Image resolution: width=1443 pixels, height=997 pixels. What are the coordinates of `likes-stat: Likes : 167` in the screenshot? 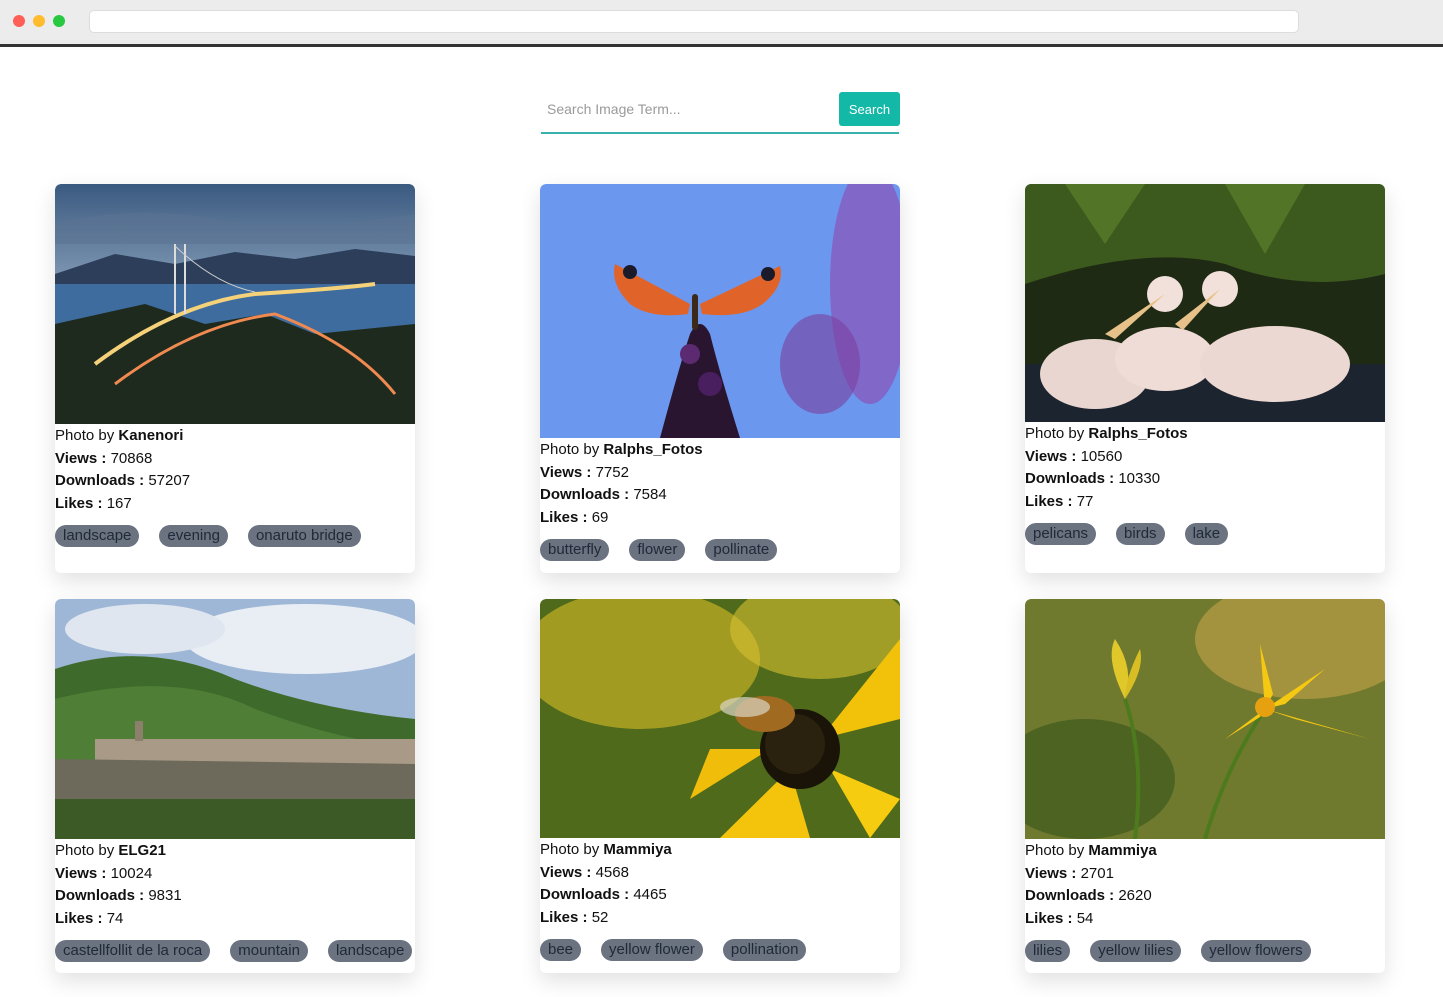 It's located at (93, 503).